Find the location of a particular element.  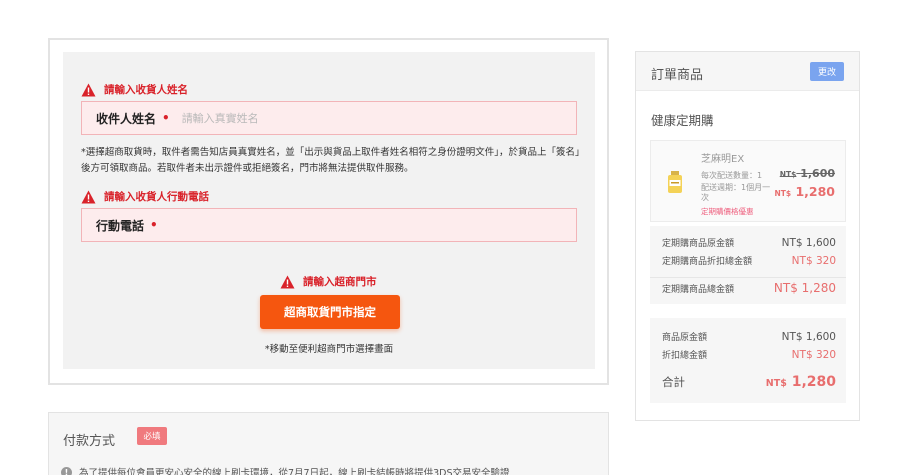

summary-row: 定期購商品折扣總金額 NT$ 320 is located at coordinates (749, 260).